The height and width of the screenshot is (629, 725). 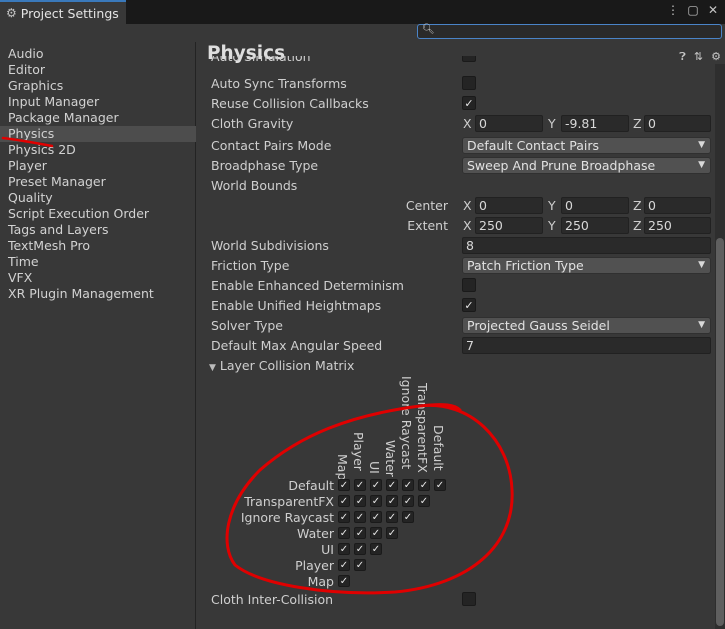 I want to click on sidebar-item-script-execution-order: Script Execution Order, so click(x=98, y=214).